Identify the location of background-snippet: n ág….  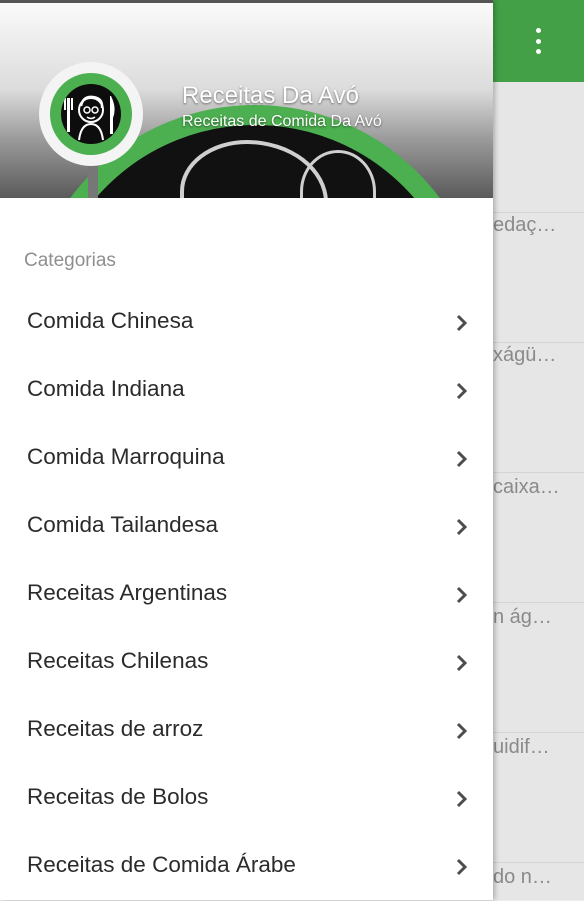
(522, 617).